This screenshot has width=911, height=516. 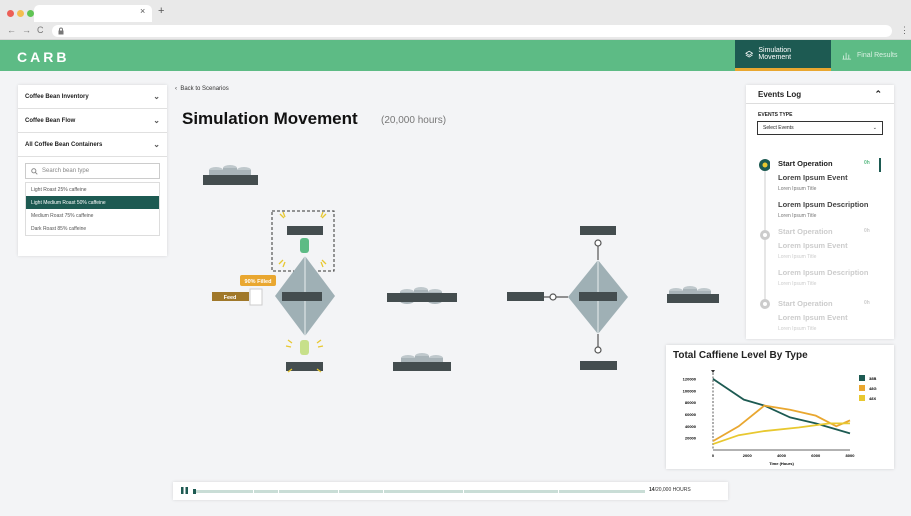 What do you see at coordinates (904, 30) in the screenshot?
I see `browser-menu-icon: ⋮` at bounding box center [904, 30].